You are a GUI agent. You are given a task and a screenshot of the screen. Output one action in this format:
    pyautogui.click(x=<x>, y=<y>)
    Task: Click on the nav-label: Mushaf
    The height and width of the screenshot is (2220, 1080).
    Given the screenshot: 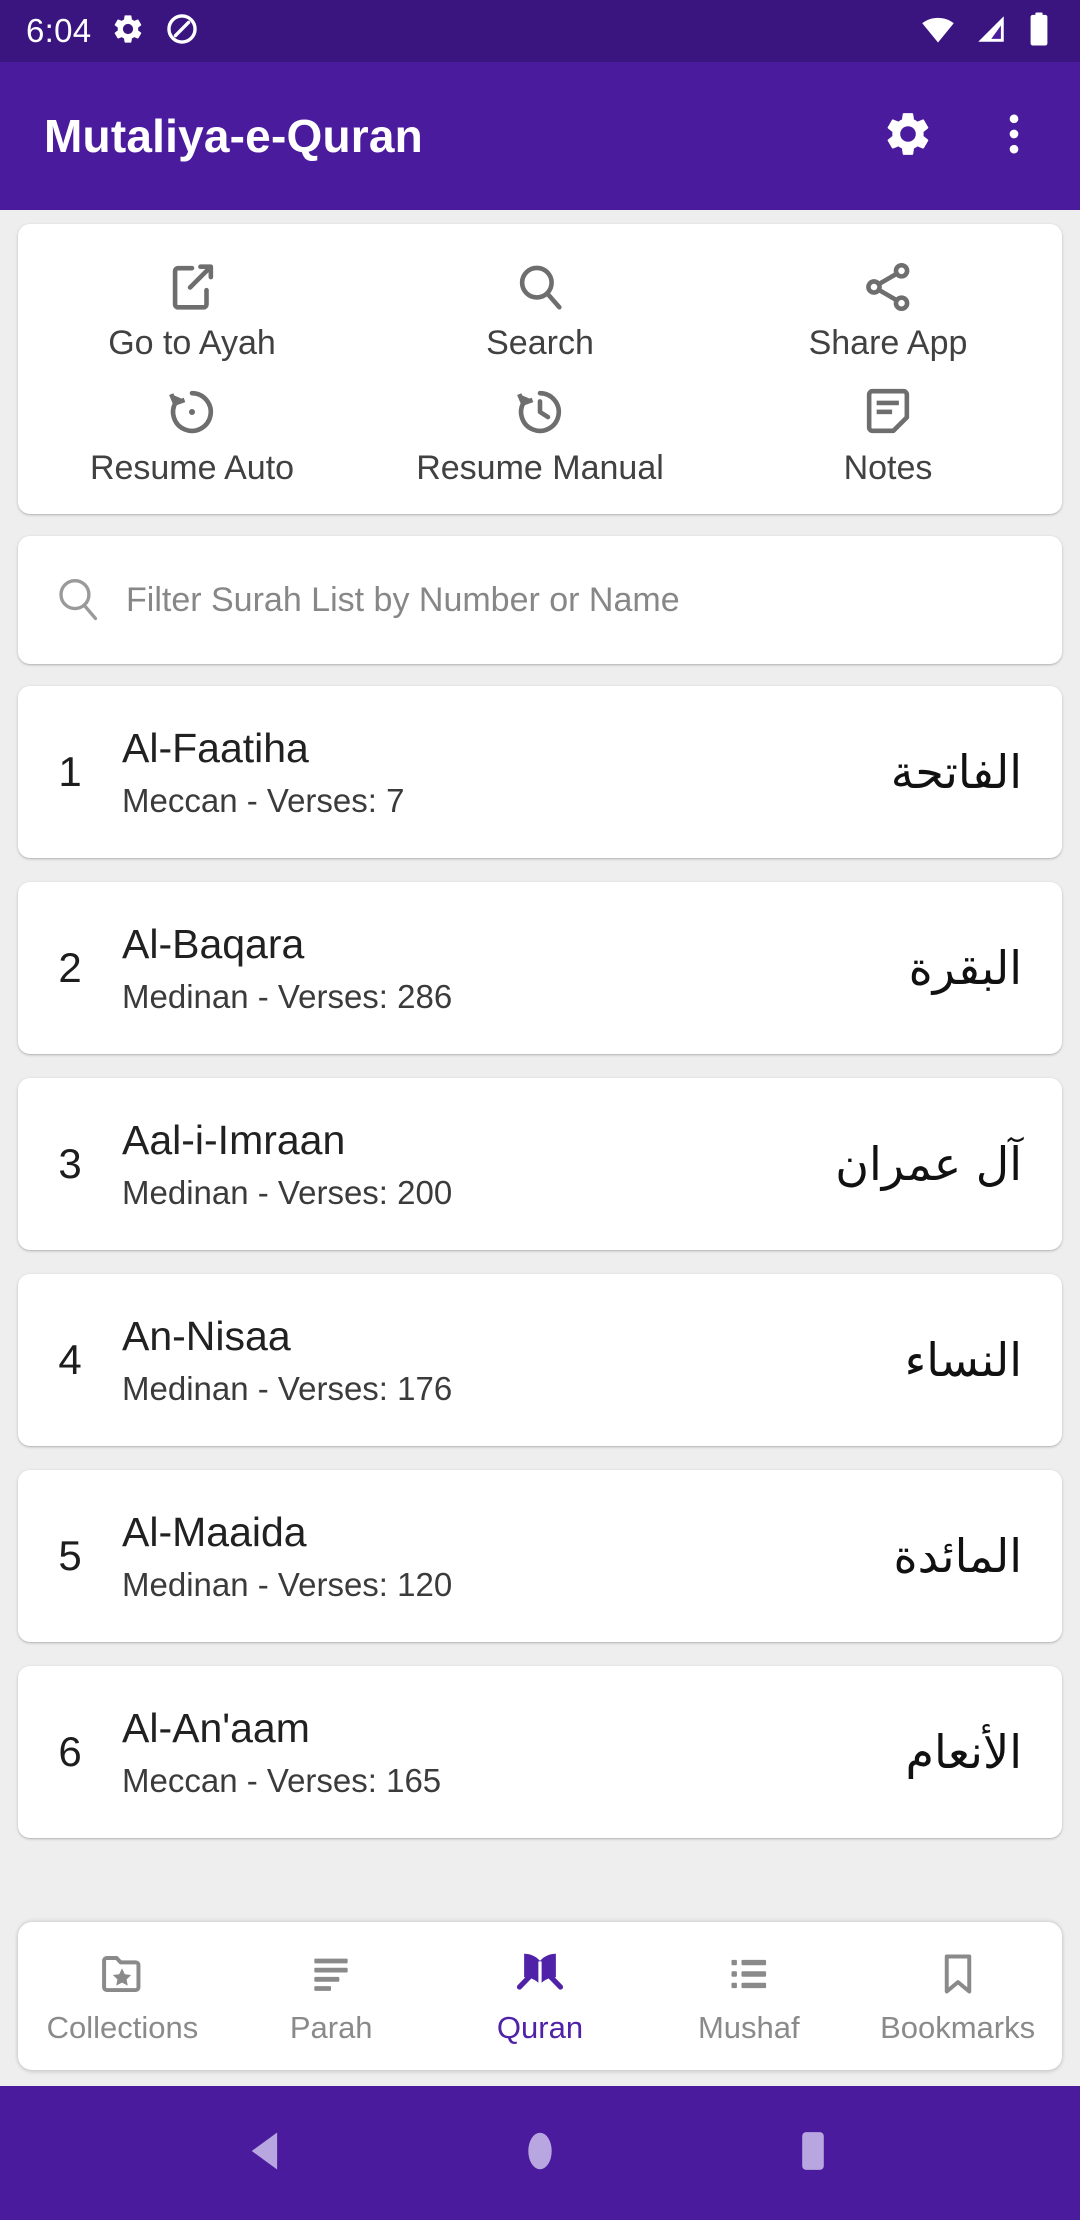 What is the action you would take?
    pyautogui.click(x=748, y=2027)
    